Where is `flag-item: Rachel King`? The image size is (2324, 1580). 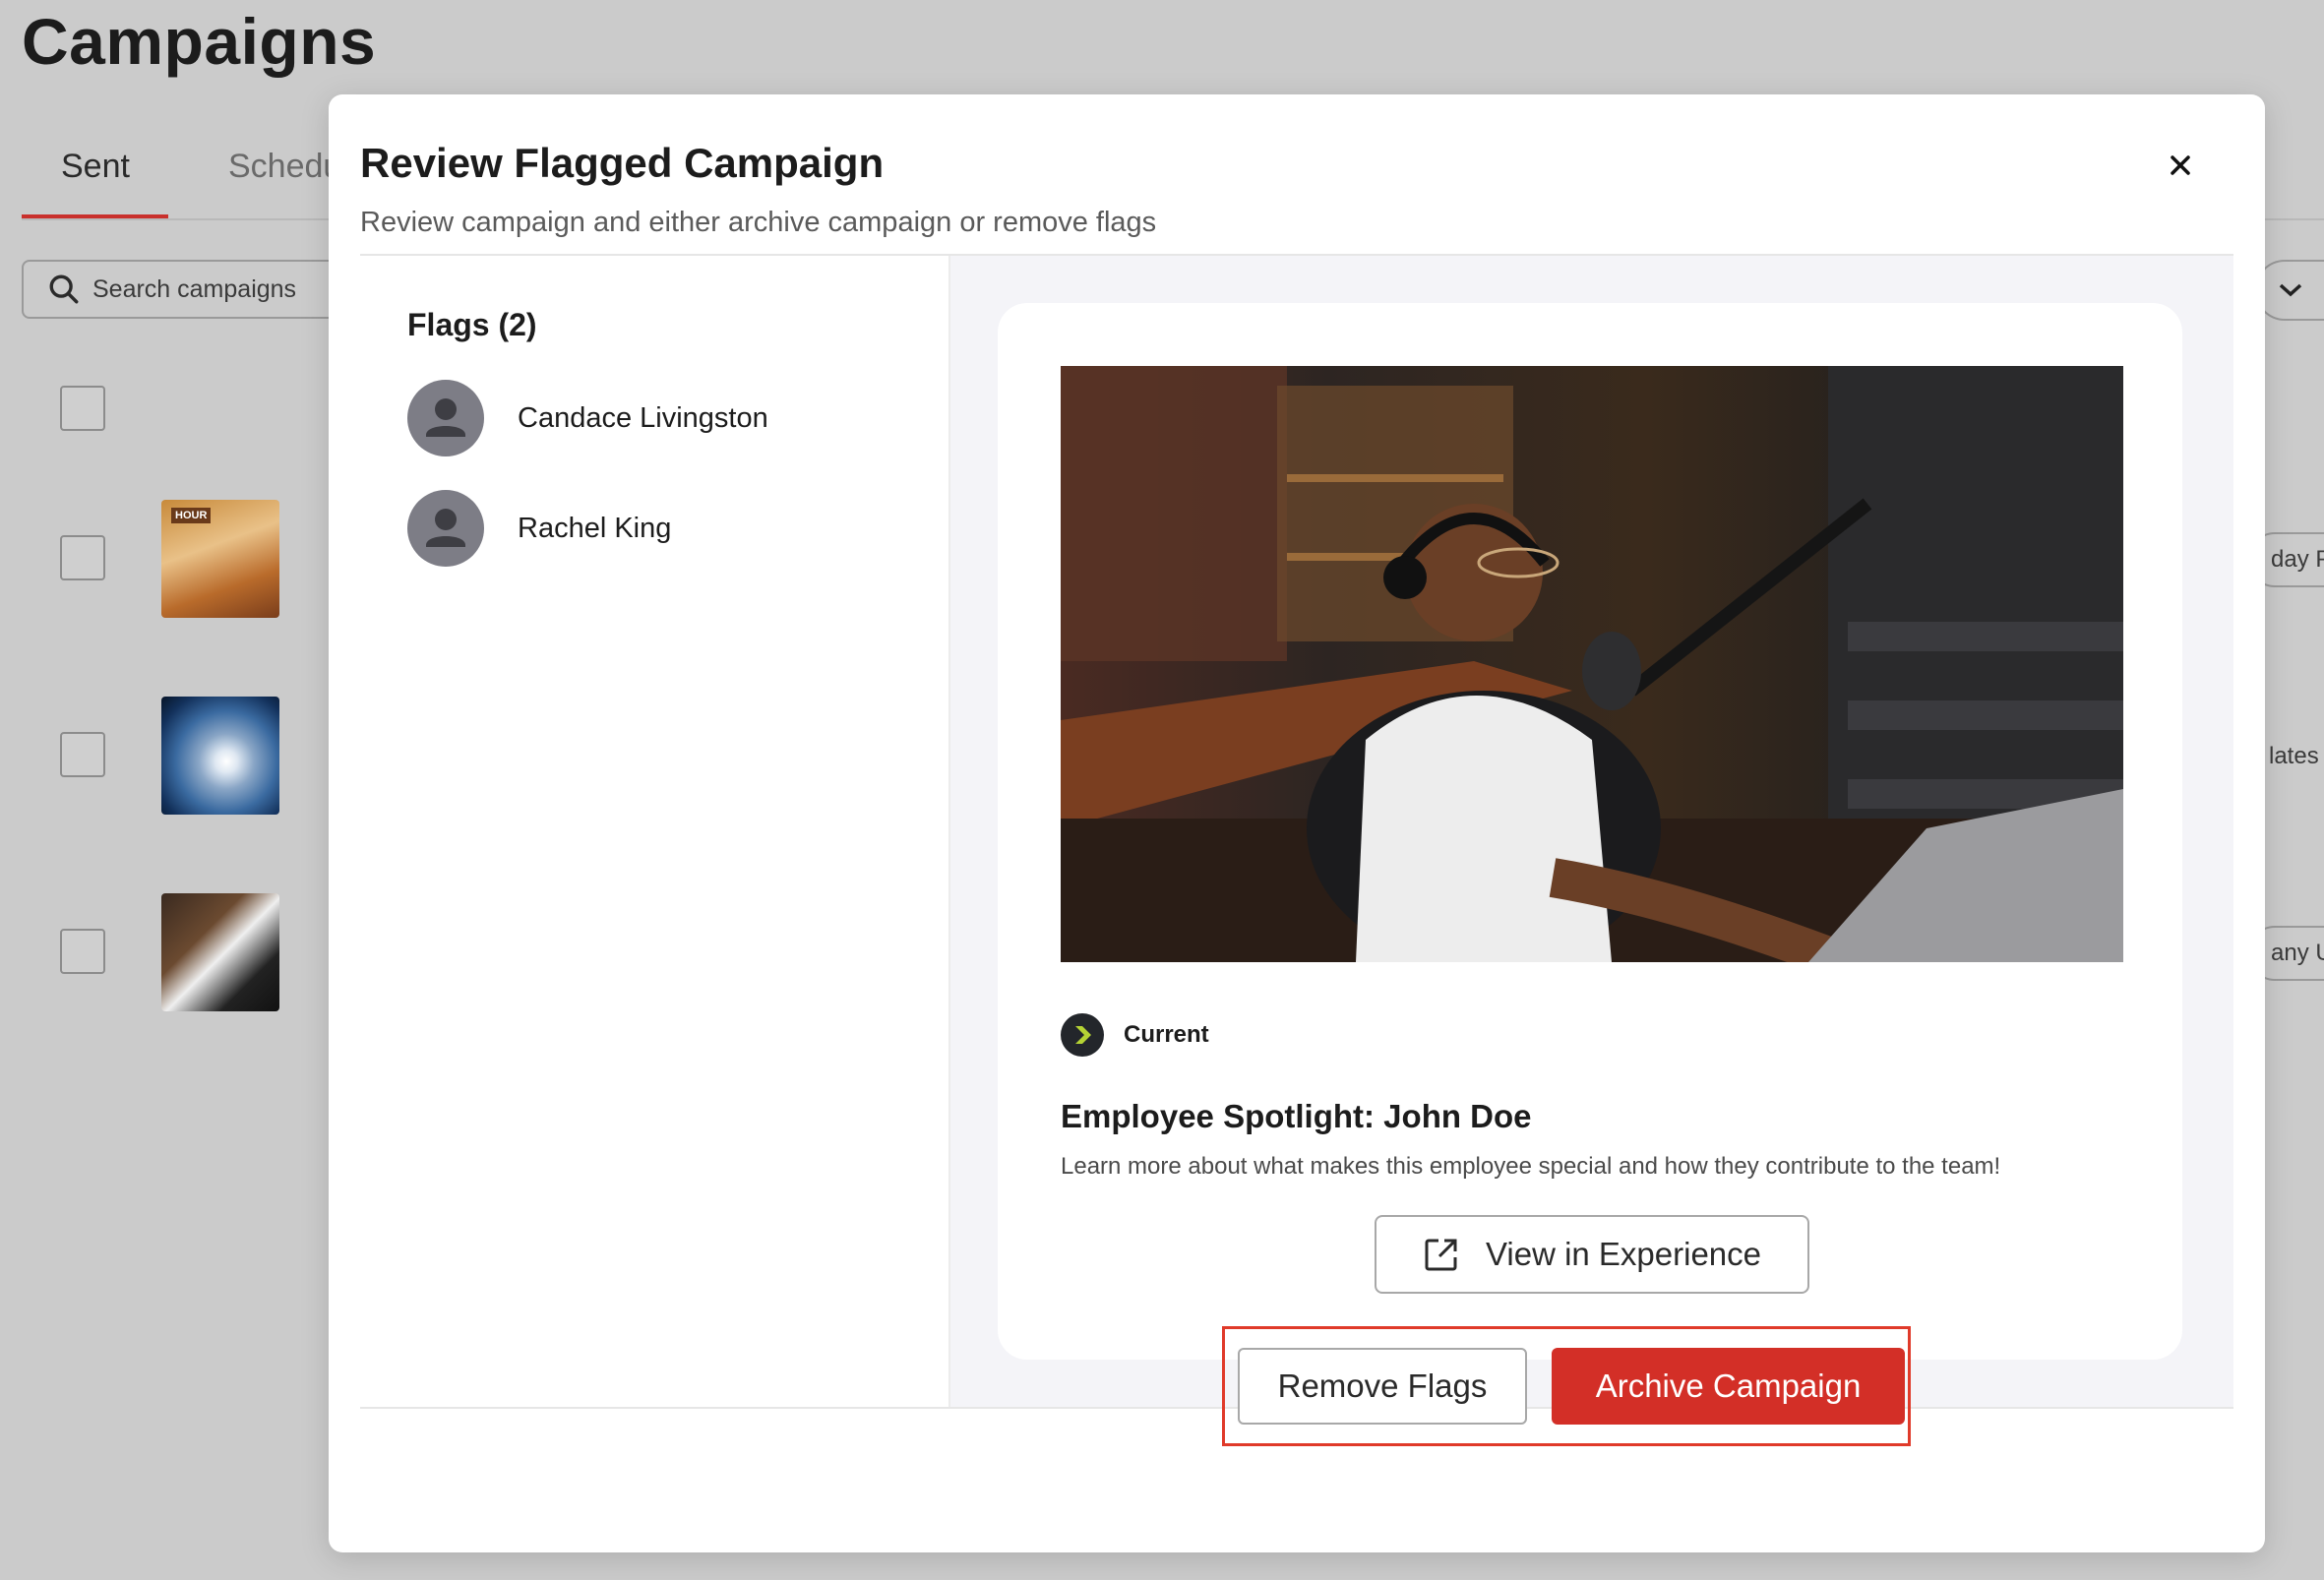 flag-item: Rachel King is located at coordinates (539, 529).